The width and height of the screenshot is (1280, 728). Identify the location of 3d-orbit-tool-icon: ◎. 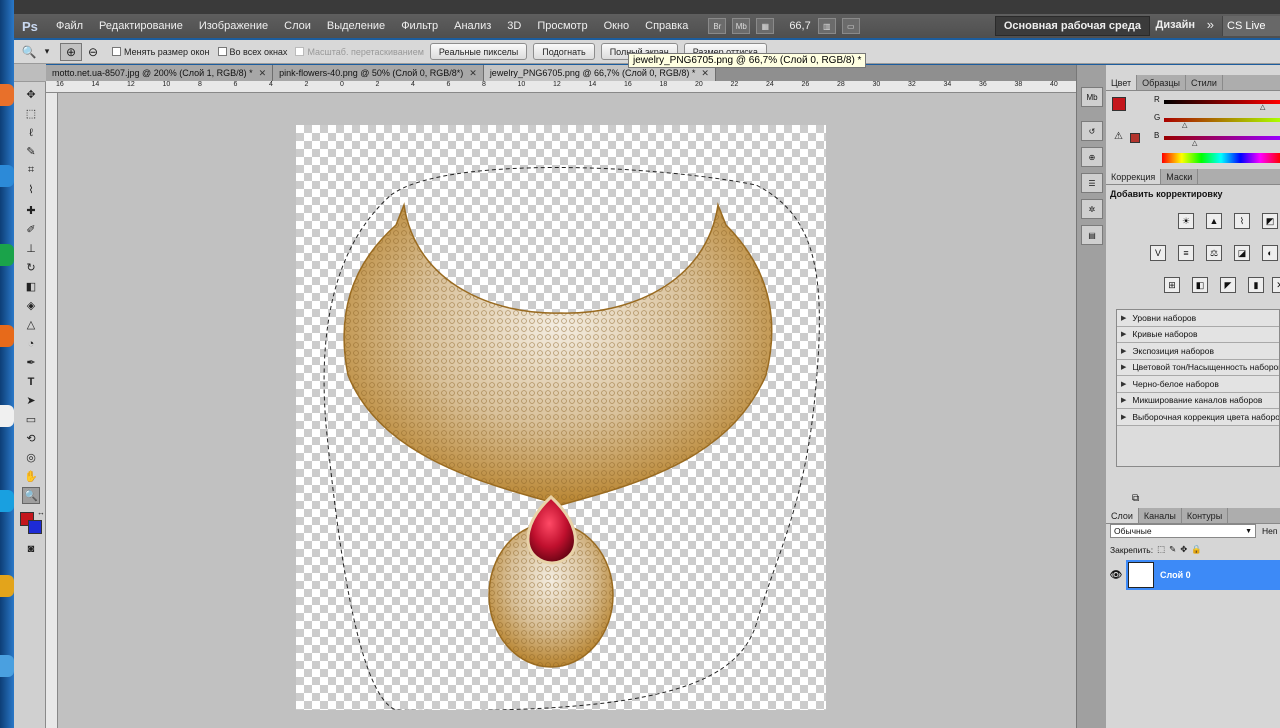
(31, 457).